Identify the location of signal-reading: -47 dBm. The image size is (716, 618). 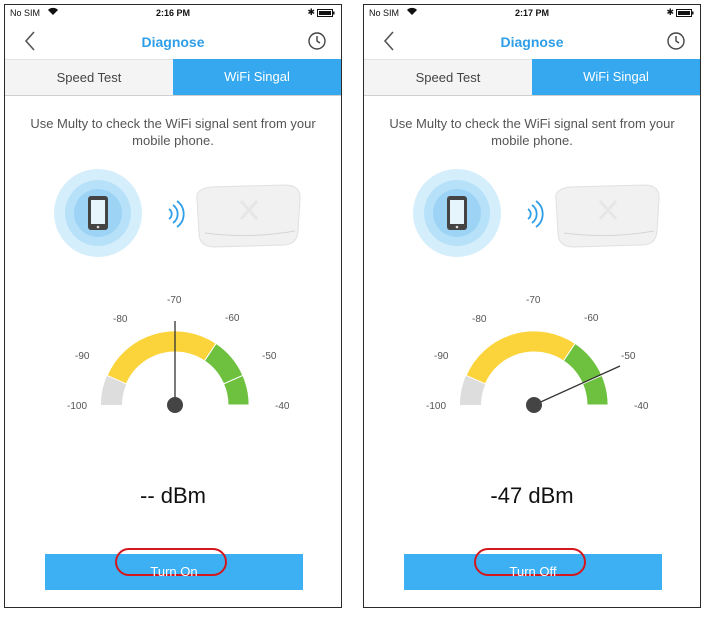
(532, 495).